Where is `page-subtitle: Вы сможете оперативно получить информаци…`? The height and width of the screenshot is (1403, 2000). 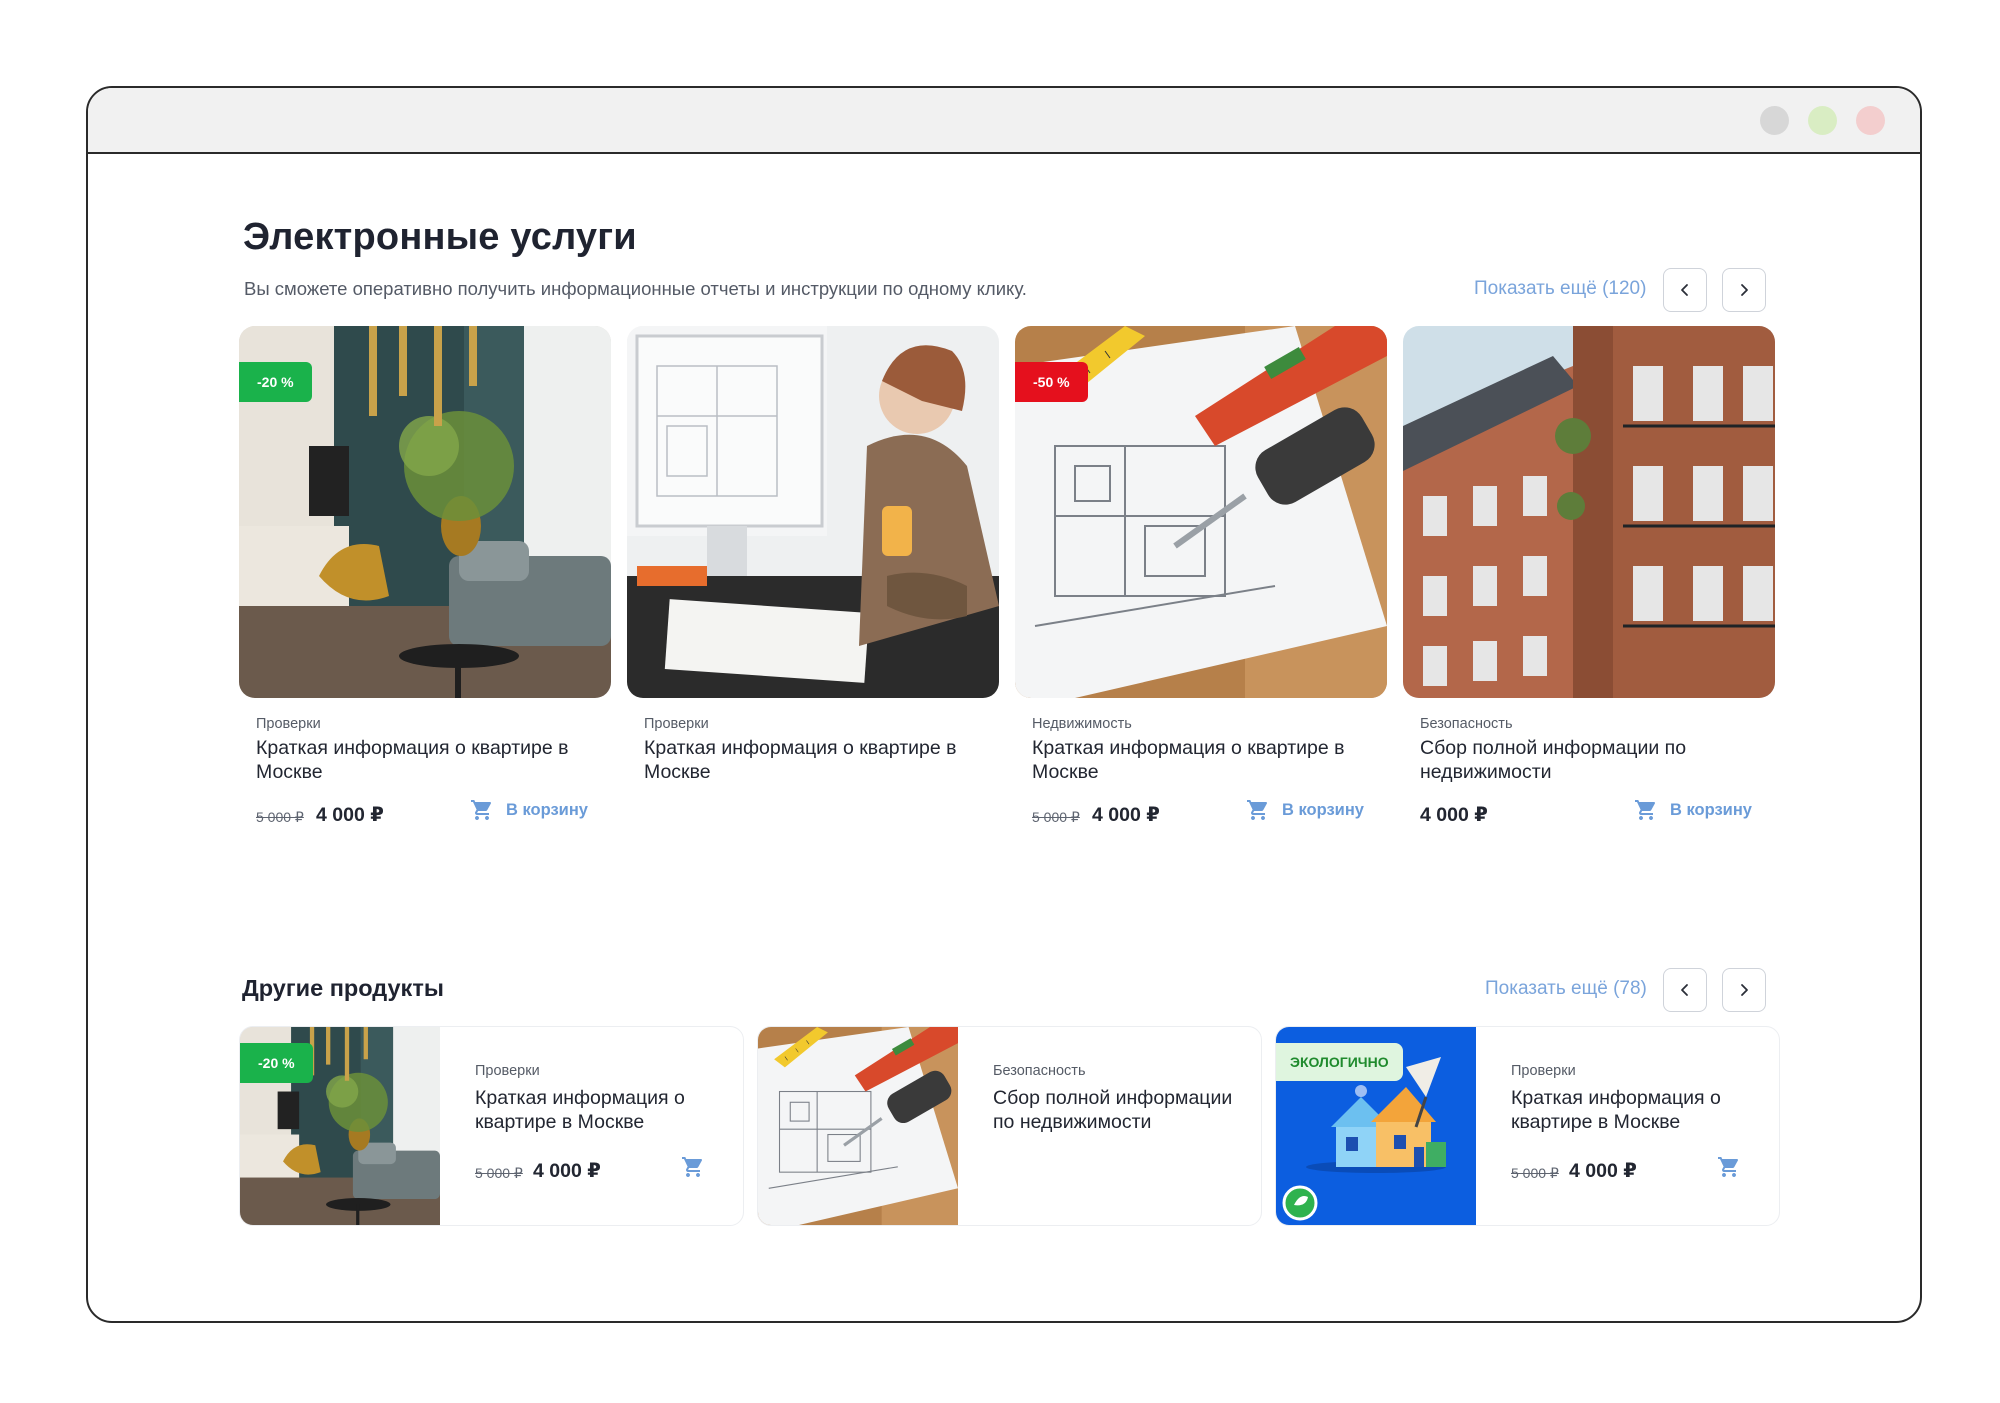 page-subtitle: Вы сможете оперативно получить информаци… is located at coordinates (635, 288).